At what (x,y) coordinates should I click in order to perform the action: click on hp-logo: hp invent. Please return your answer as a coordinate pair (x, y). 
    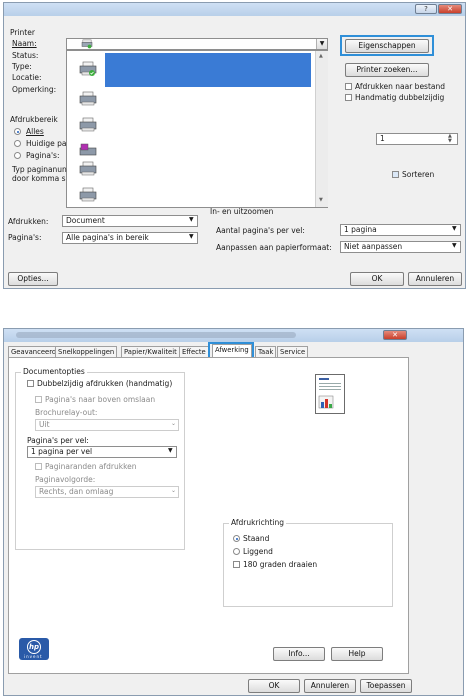
    Looking at the image, I should click on (34, 649).